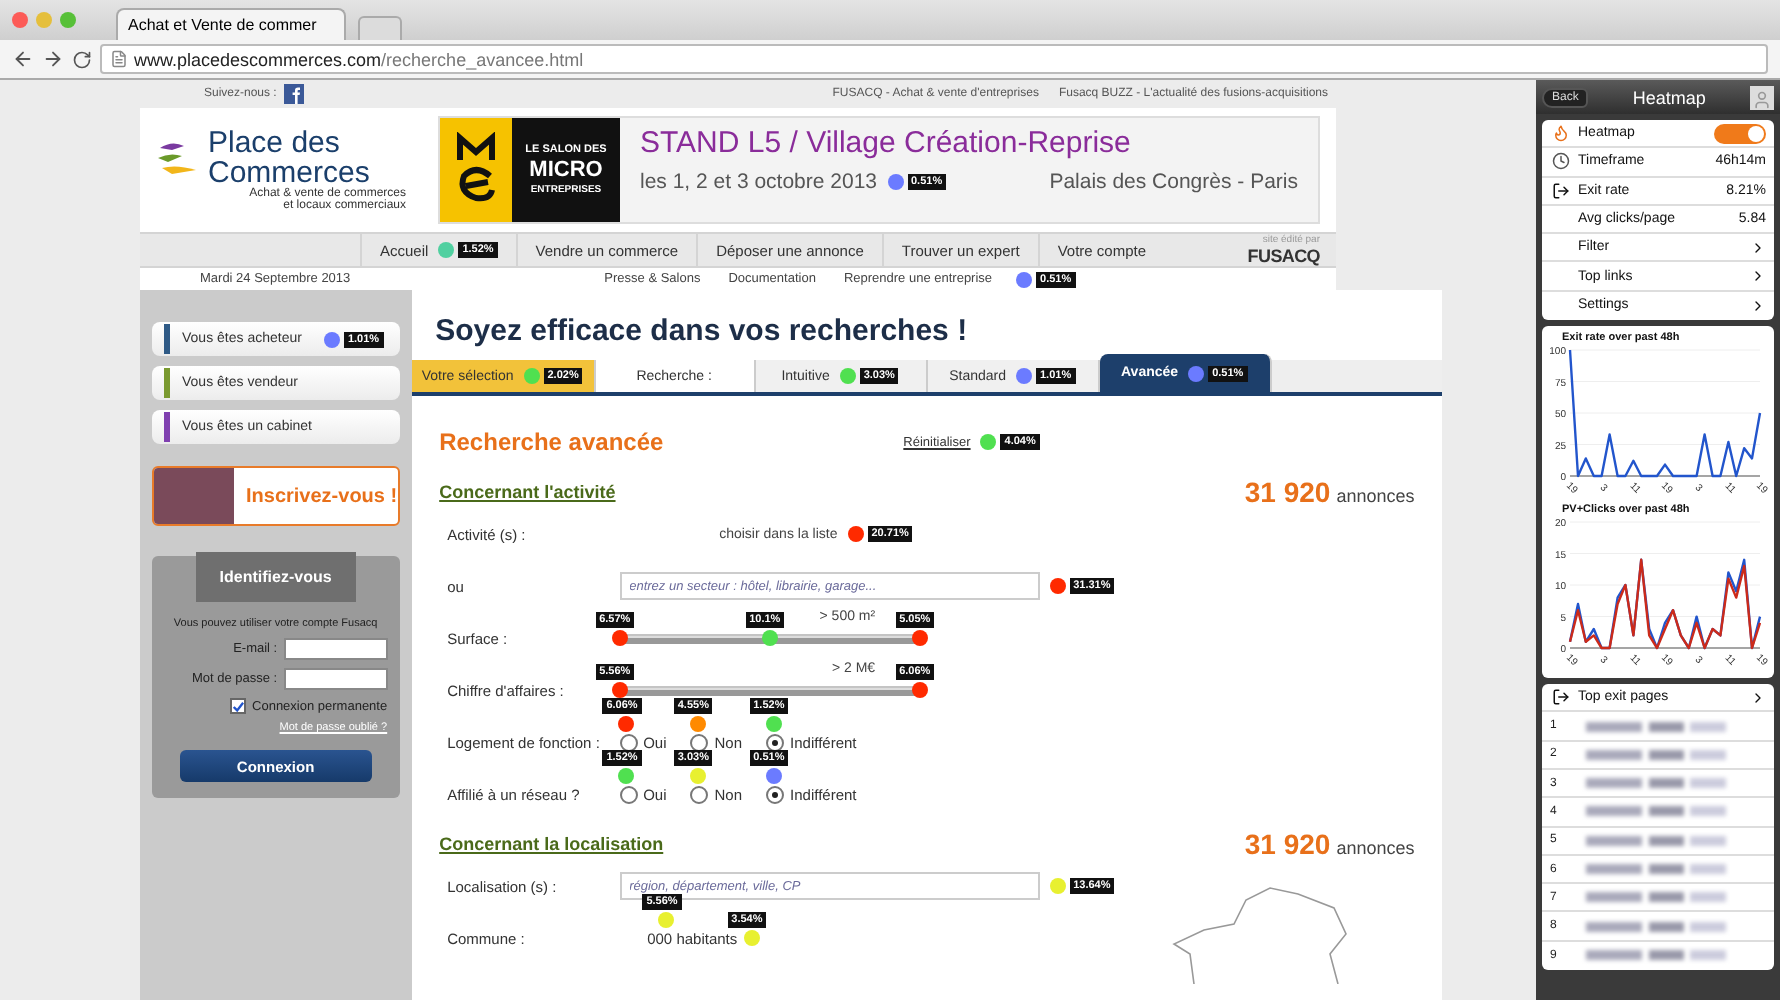  I want to click on password-field, so click(335, 679).